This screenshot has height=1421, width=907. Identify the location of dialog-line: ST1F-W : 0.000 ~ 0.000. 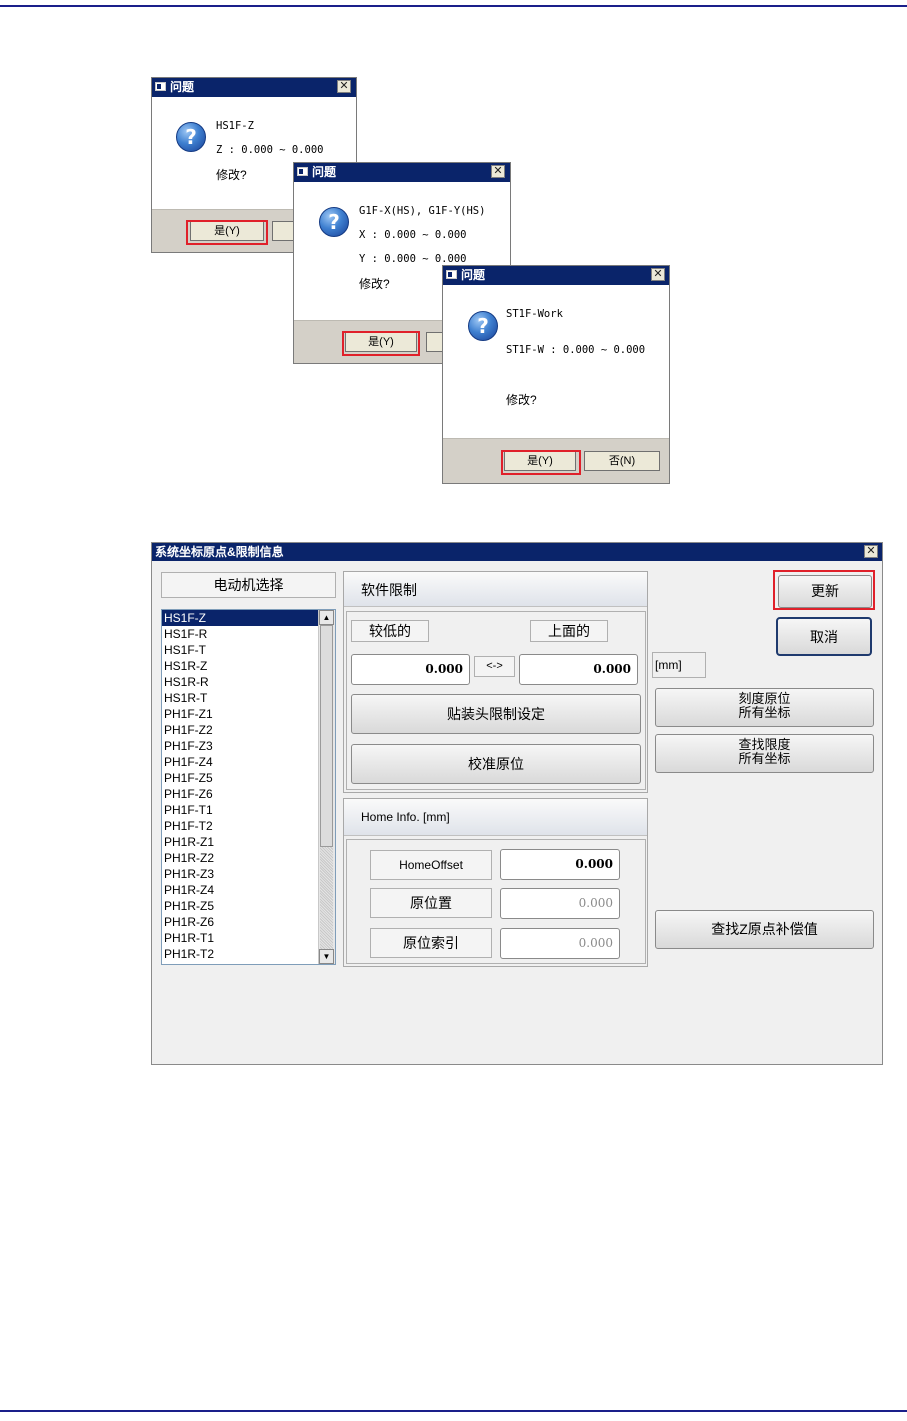
(576, 350).